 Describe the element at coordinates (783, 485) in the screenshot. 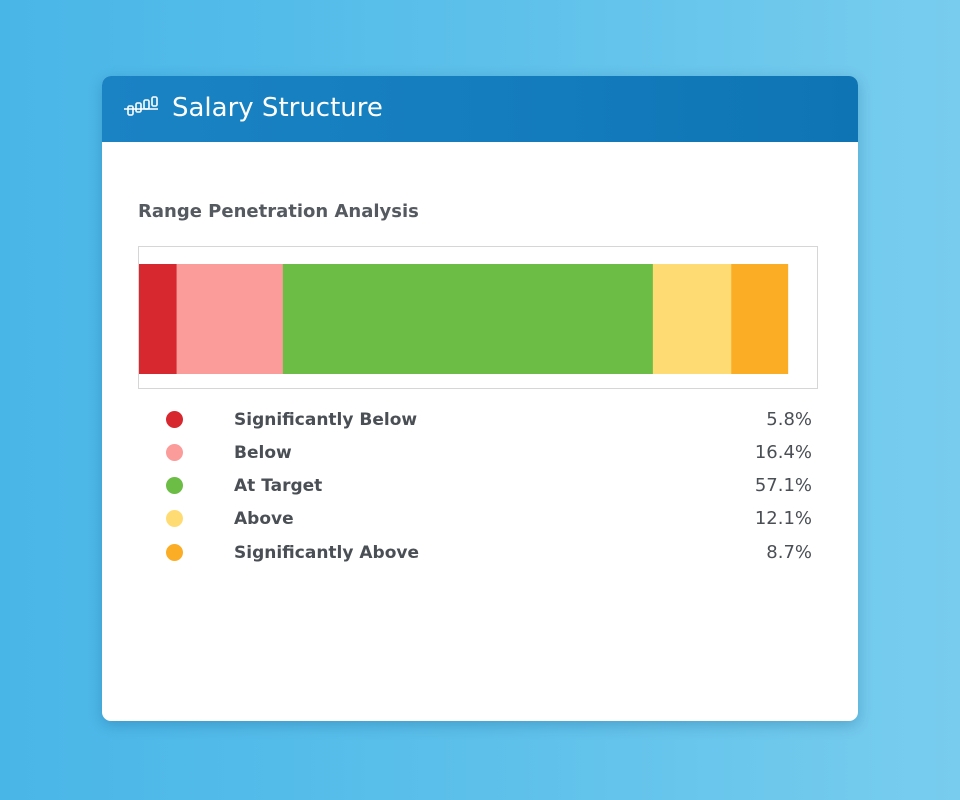

I see `legend-value: 57.1%` at that location.